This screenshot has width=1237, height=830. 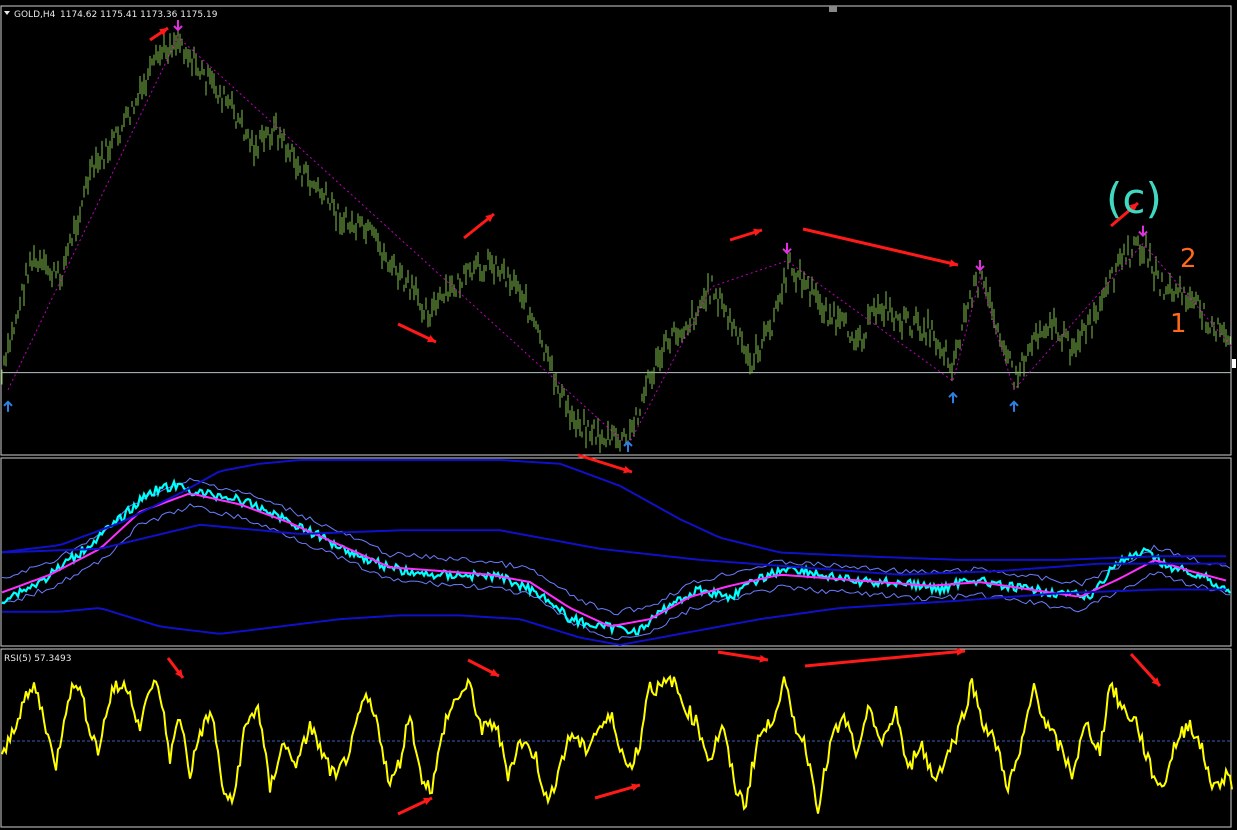 I want to click on trend-arrow-head, so click(x=627, y=469).